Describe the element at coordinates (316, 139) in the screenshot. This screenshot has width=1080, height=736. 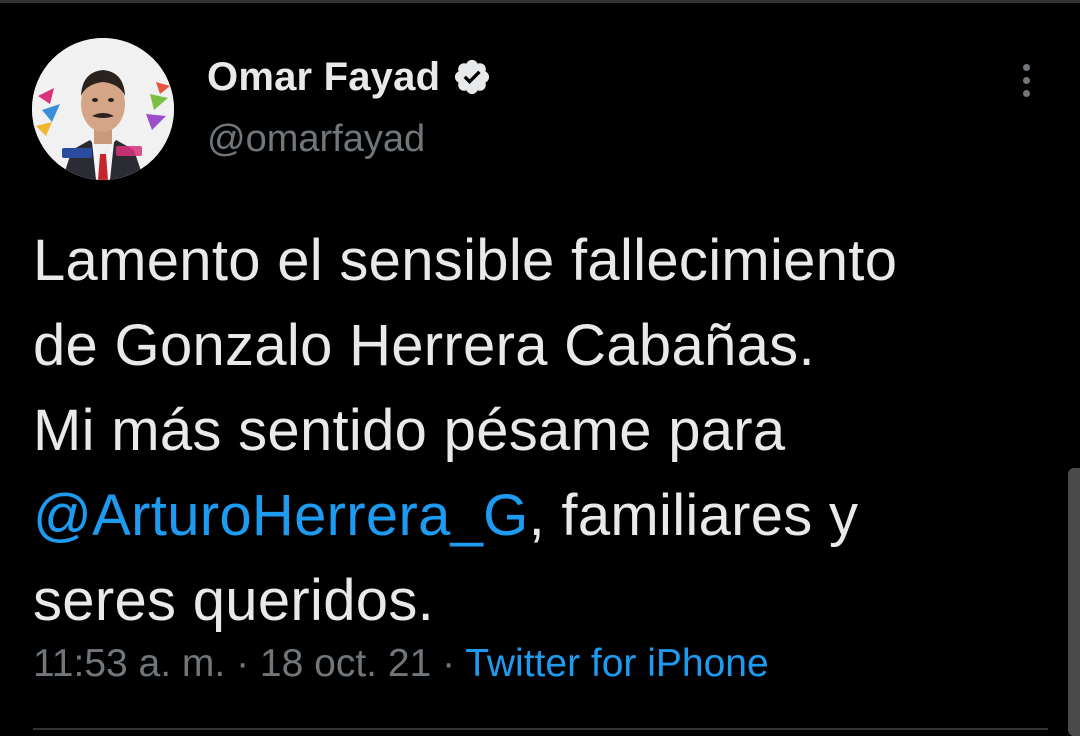
I see `author-handle: @omarfayad` at that location.